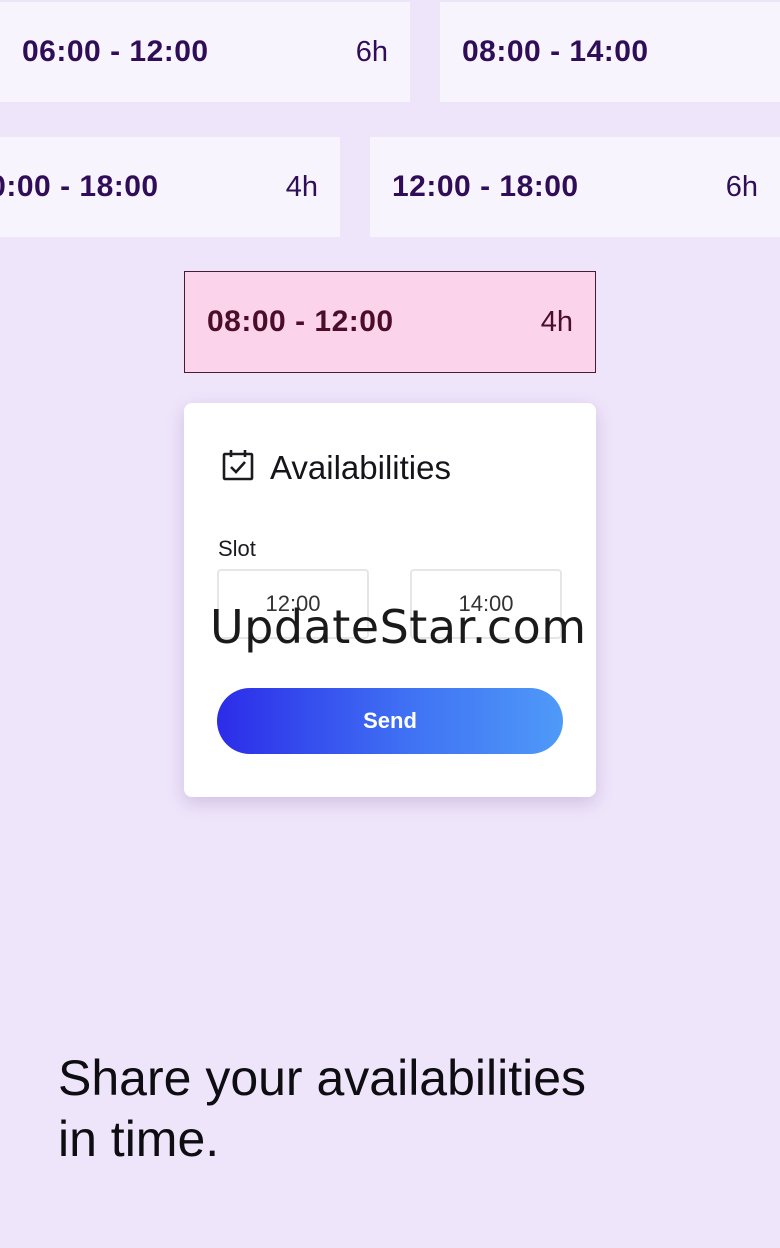  I want to click on tagline: Share your availabilities in time., so click(388, 1109).